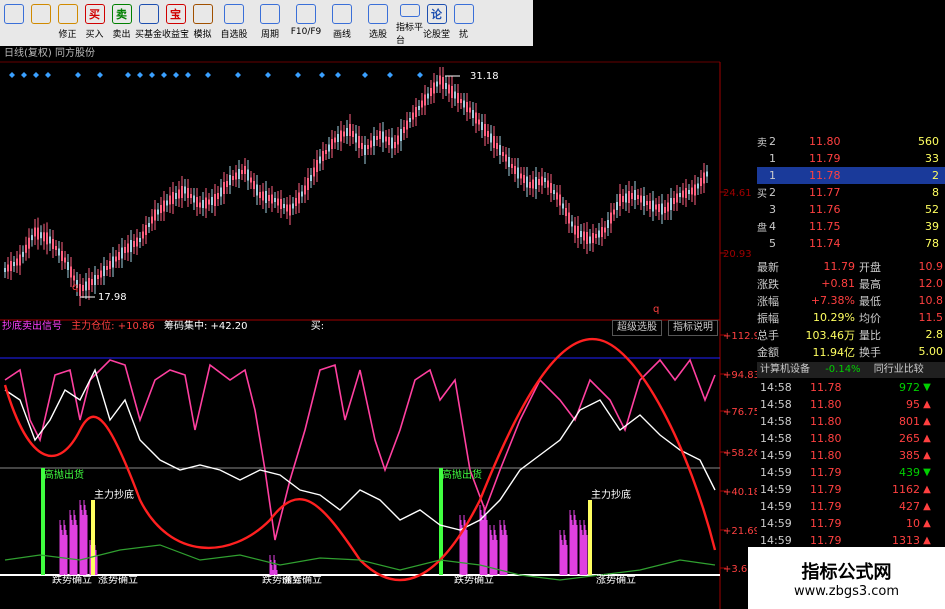 Image resolution: width=945 pixels, height=609 pixels. What do you see at coordinates (229, 326) in the screenshot?
I see `chip-value: +42.20` at bounding box center [229, 326].